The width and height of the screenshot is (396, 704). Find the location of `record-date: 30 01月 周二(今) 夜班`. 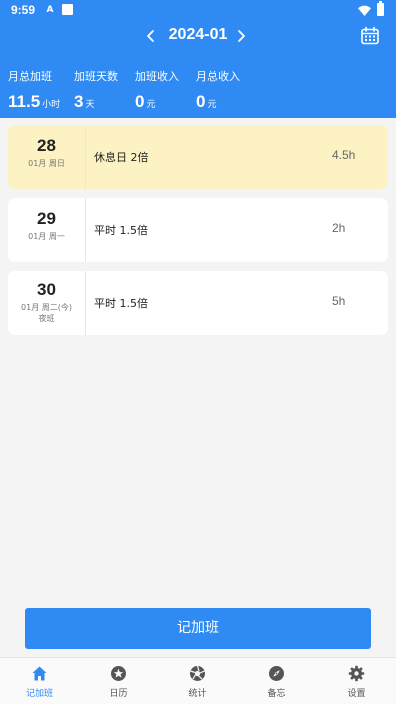

record-date: 30 01月 周二(今) 夜班 is located at coordinates (47, 303).